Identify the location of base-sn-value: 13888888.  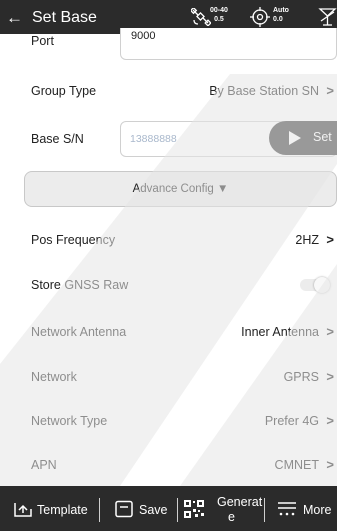
(153, 139).